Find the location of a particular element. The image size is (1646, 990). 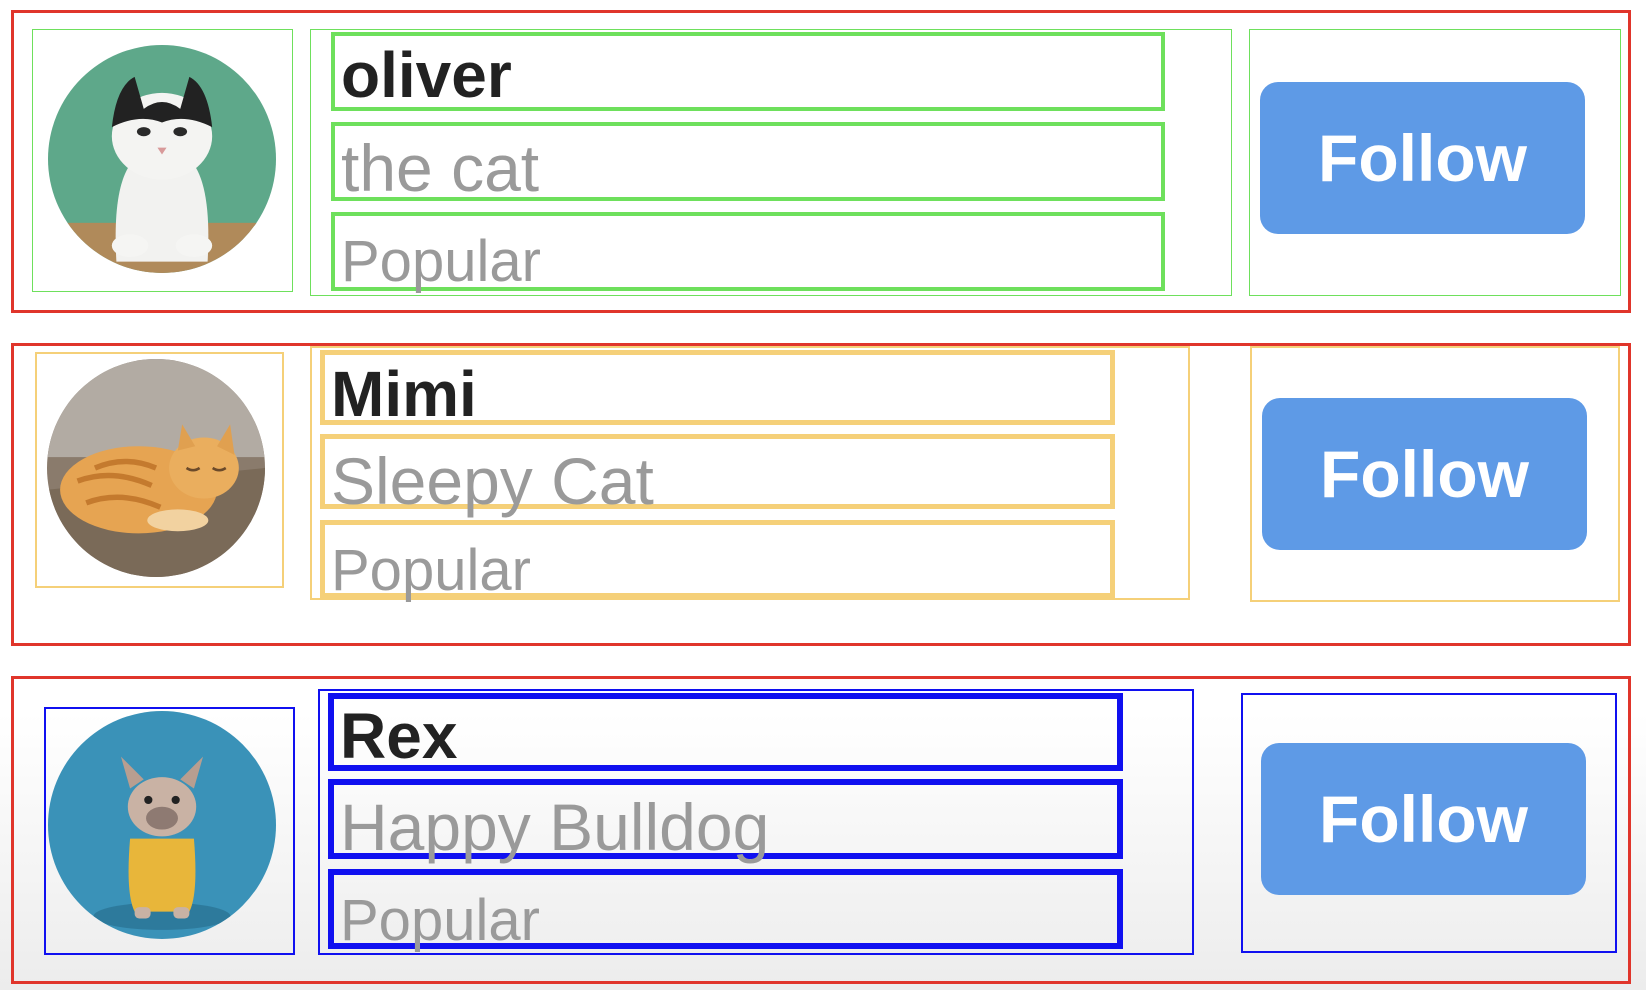

subtitle-box: Happy Bulldog is located at coordinates (725, 821).